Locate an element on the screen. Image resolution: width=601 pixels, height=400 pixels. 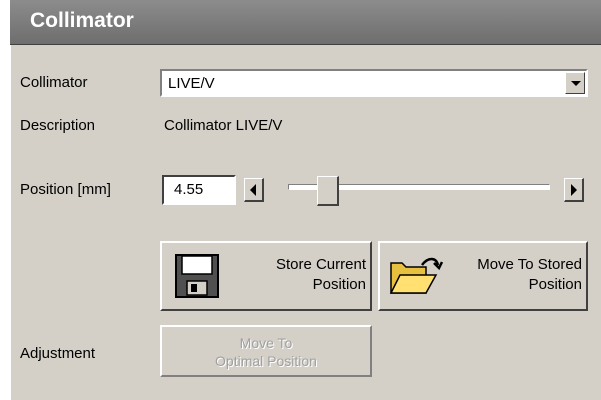
position-increment-button is located at coordinates (574, 190).